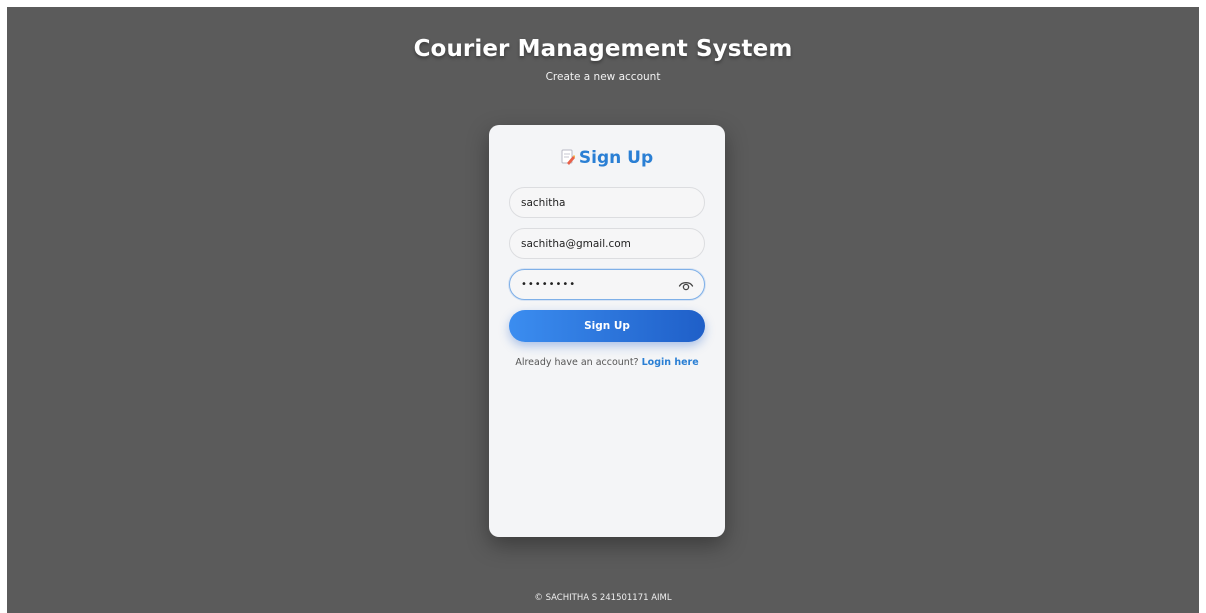 Image resolution: width=1206 pixels, height=613 pixels. I want to click on login-prompt-text: Already have an account?, so click(577, 362).